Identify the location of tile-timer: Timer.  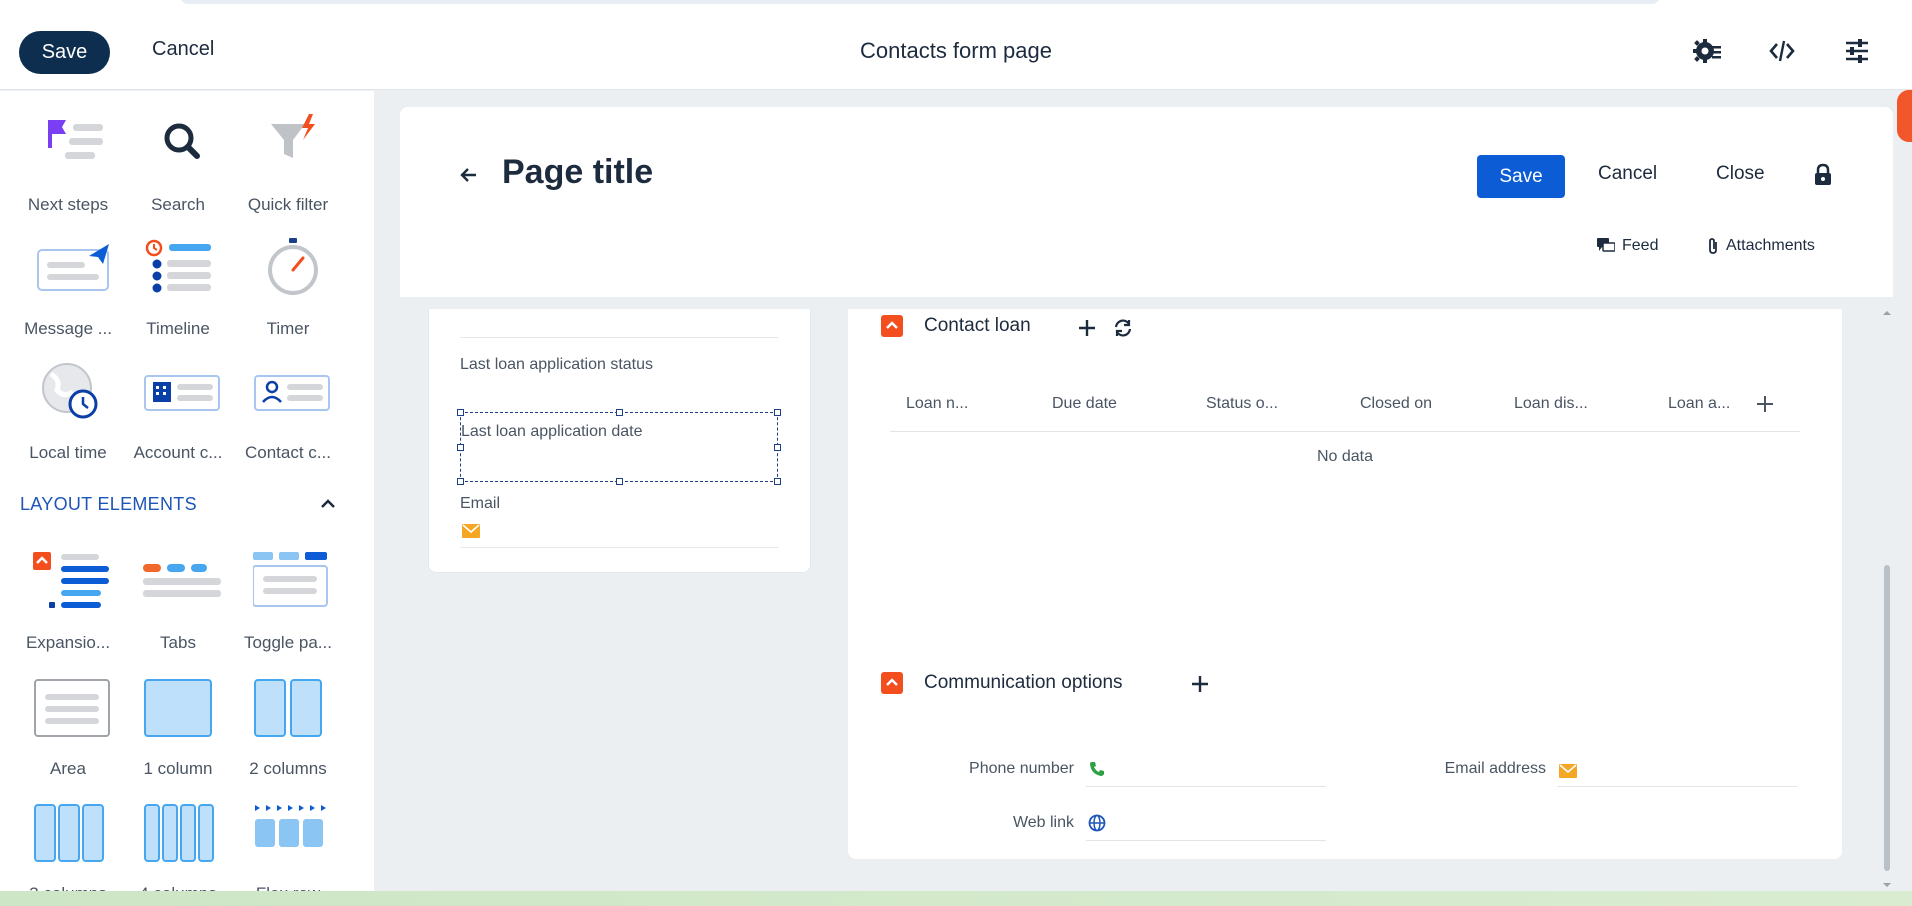
(288, 282).